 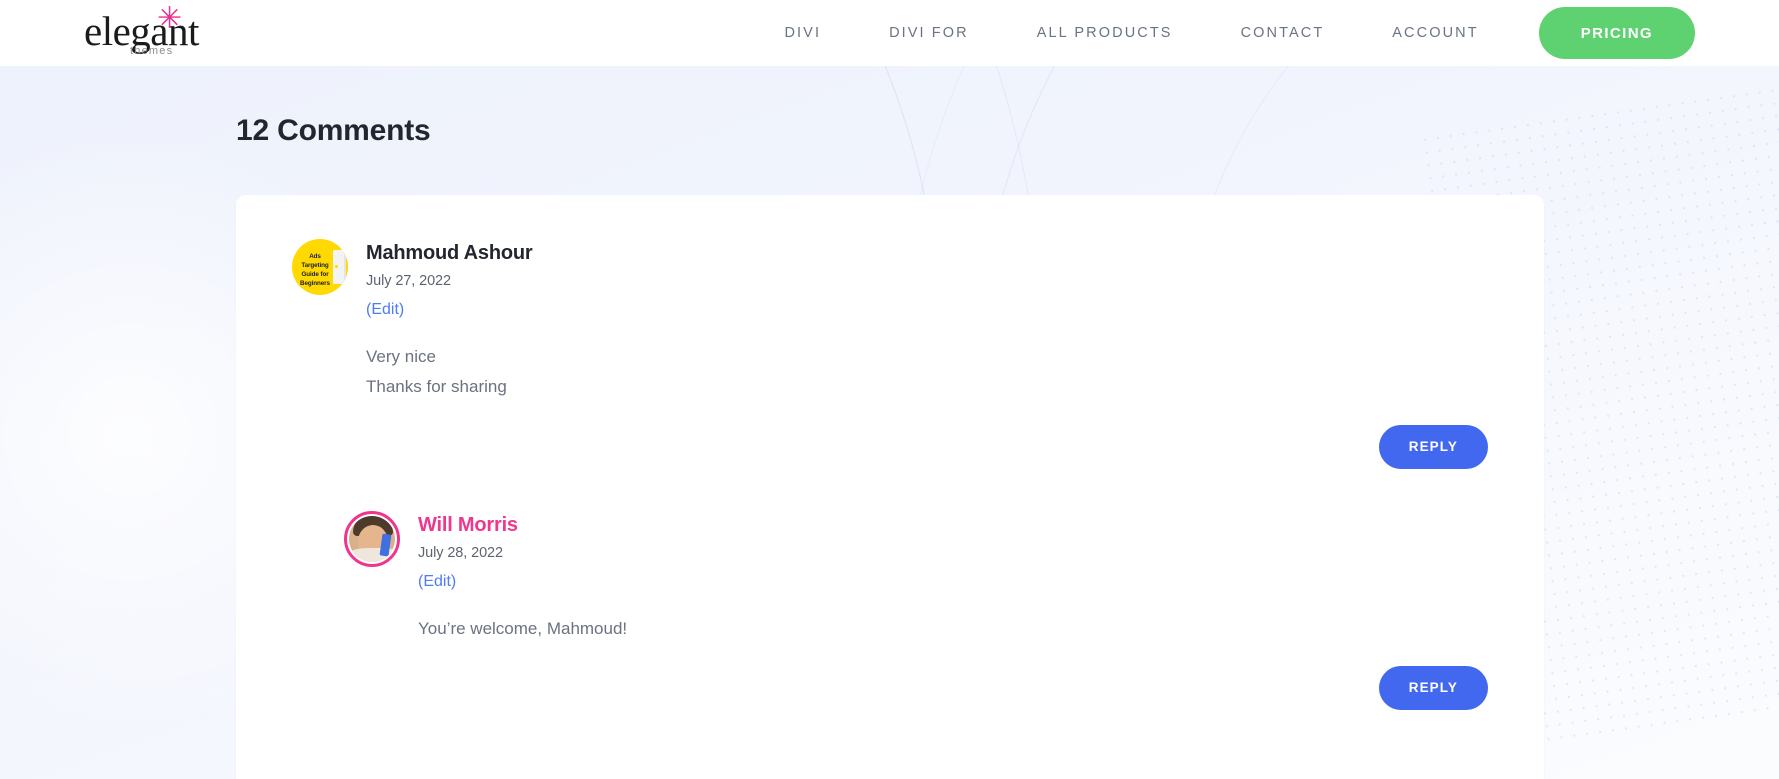 What do you see at coordinates (460, 552) in the screenshot?
I see `comment-date: July 28, 2022` at bounding box center [460, 552].